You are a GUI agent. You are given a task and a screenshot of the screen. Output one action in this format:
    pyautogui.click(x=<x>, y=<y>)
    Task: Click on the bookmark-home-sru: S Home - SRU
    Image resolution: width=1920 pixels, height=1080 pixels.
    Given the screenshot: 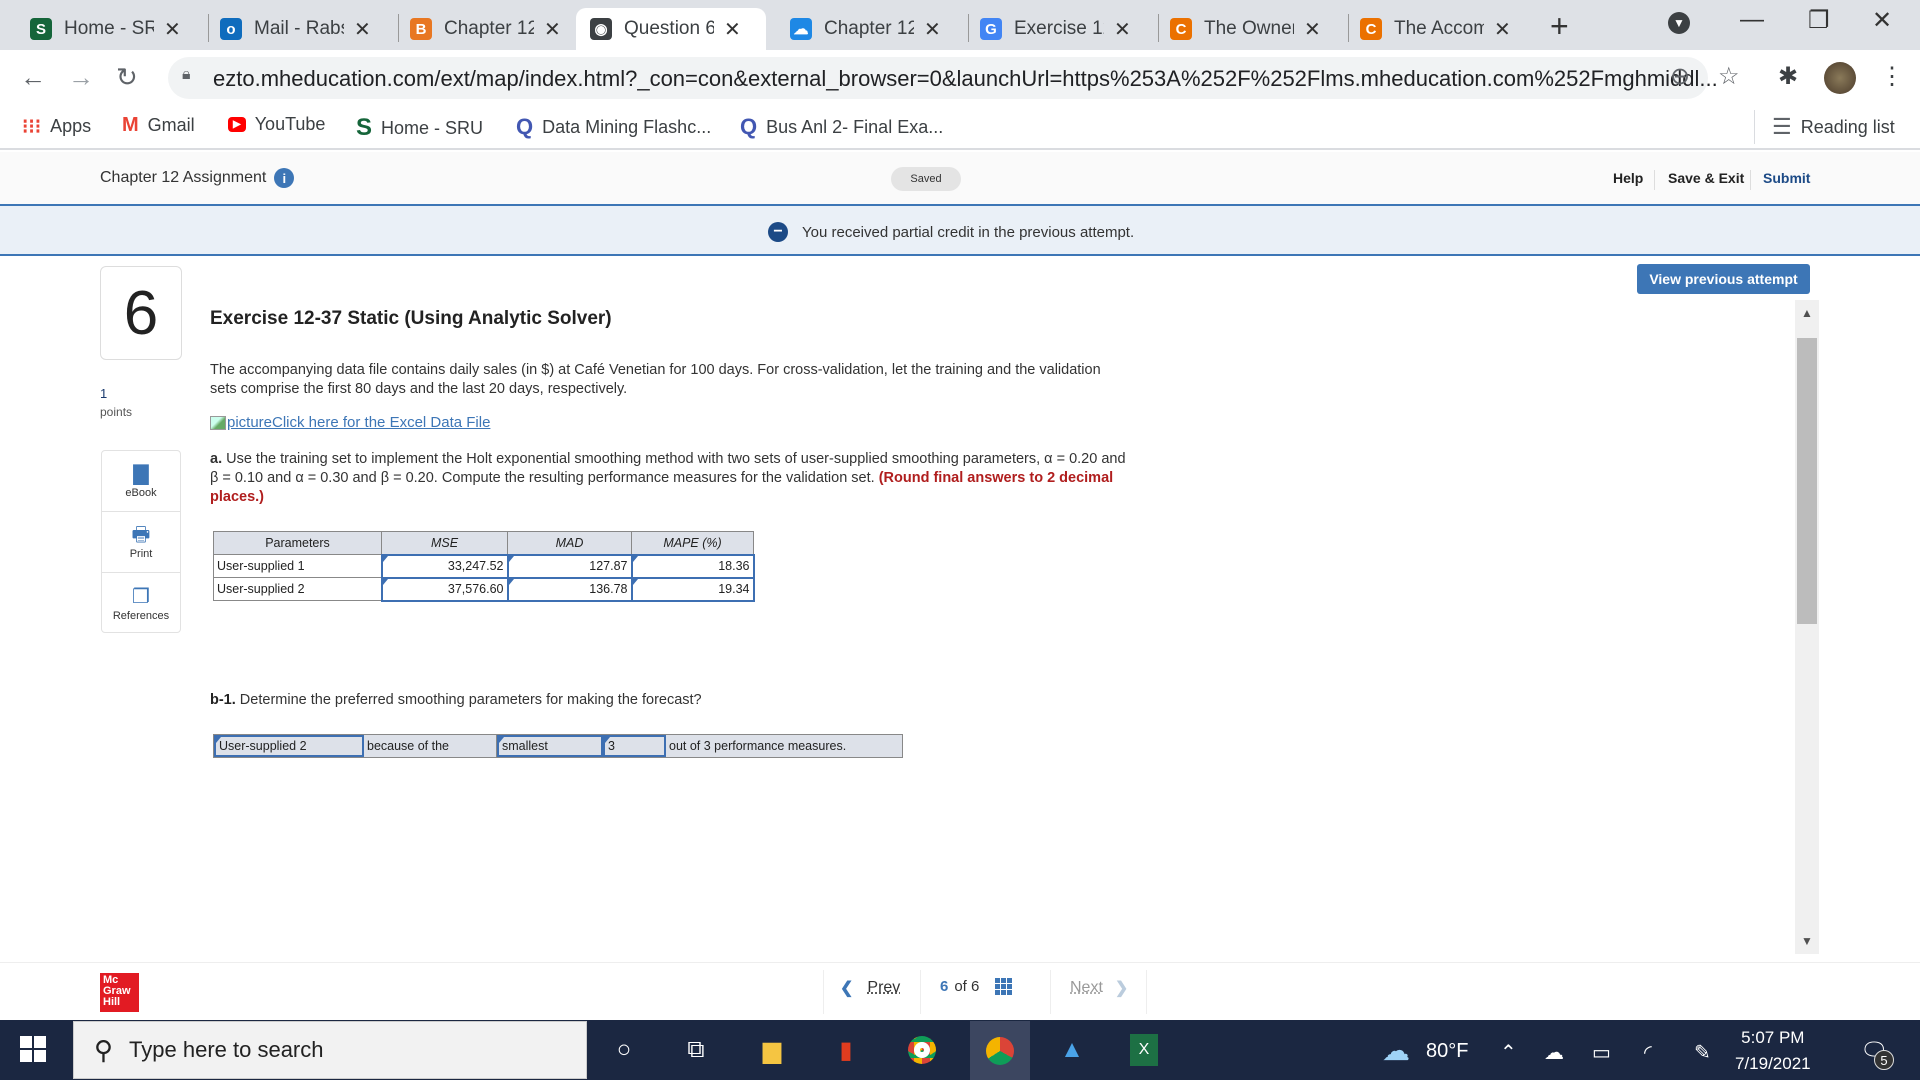 What is the action you would take?
    pyautogui.click(x=419, y=128)
    